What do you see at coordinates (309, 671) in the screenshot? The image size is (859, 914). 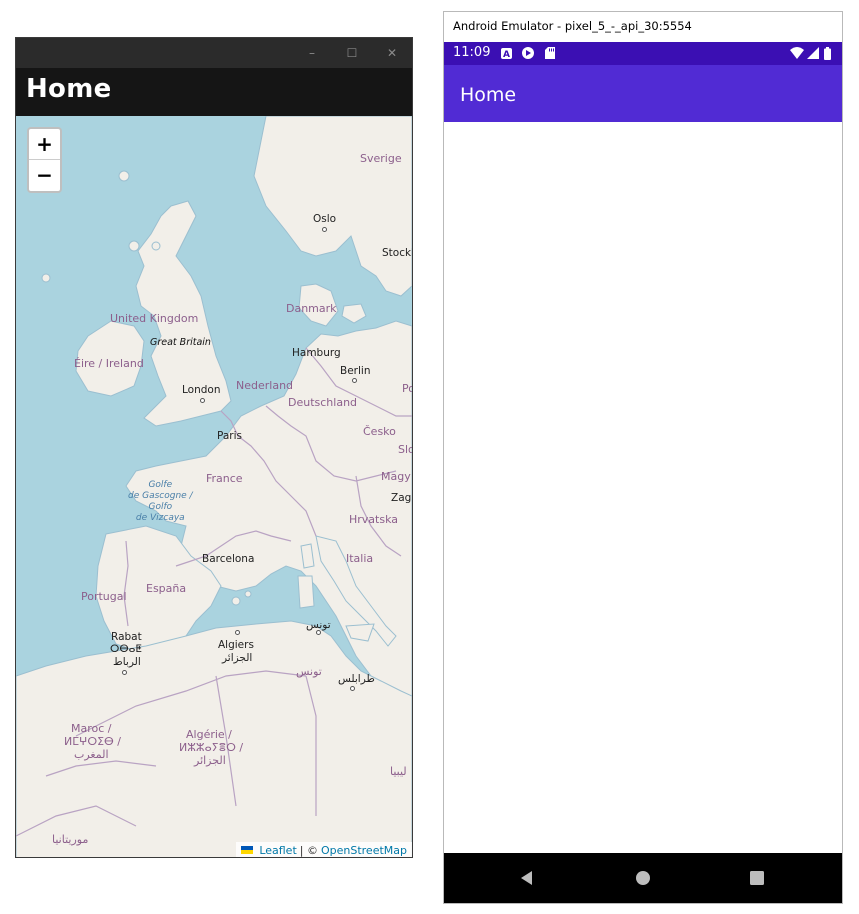 I see `label-tunisia: تونس` at bounding box center [309, 671].